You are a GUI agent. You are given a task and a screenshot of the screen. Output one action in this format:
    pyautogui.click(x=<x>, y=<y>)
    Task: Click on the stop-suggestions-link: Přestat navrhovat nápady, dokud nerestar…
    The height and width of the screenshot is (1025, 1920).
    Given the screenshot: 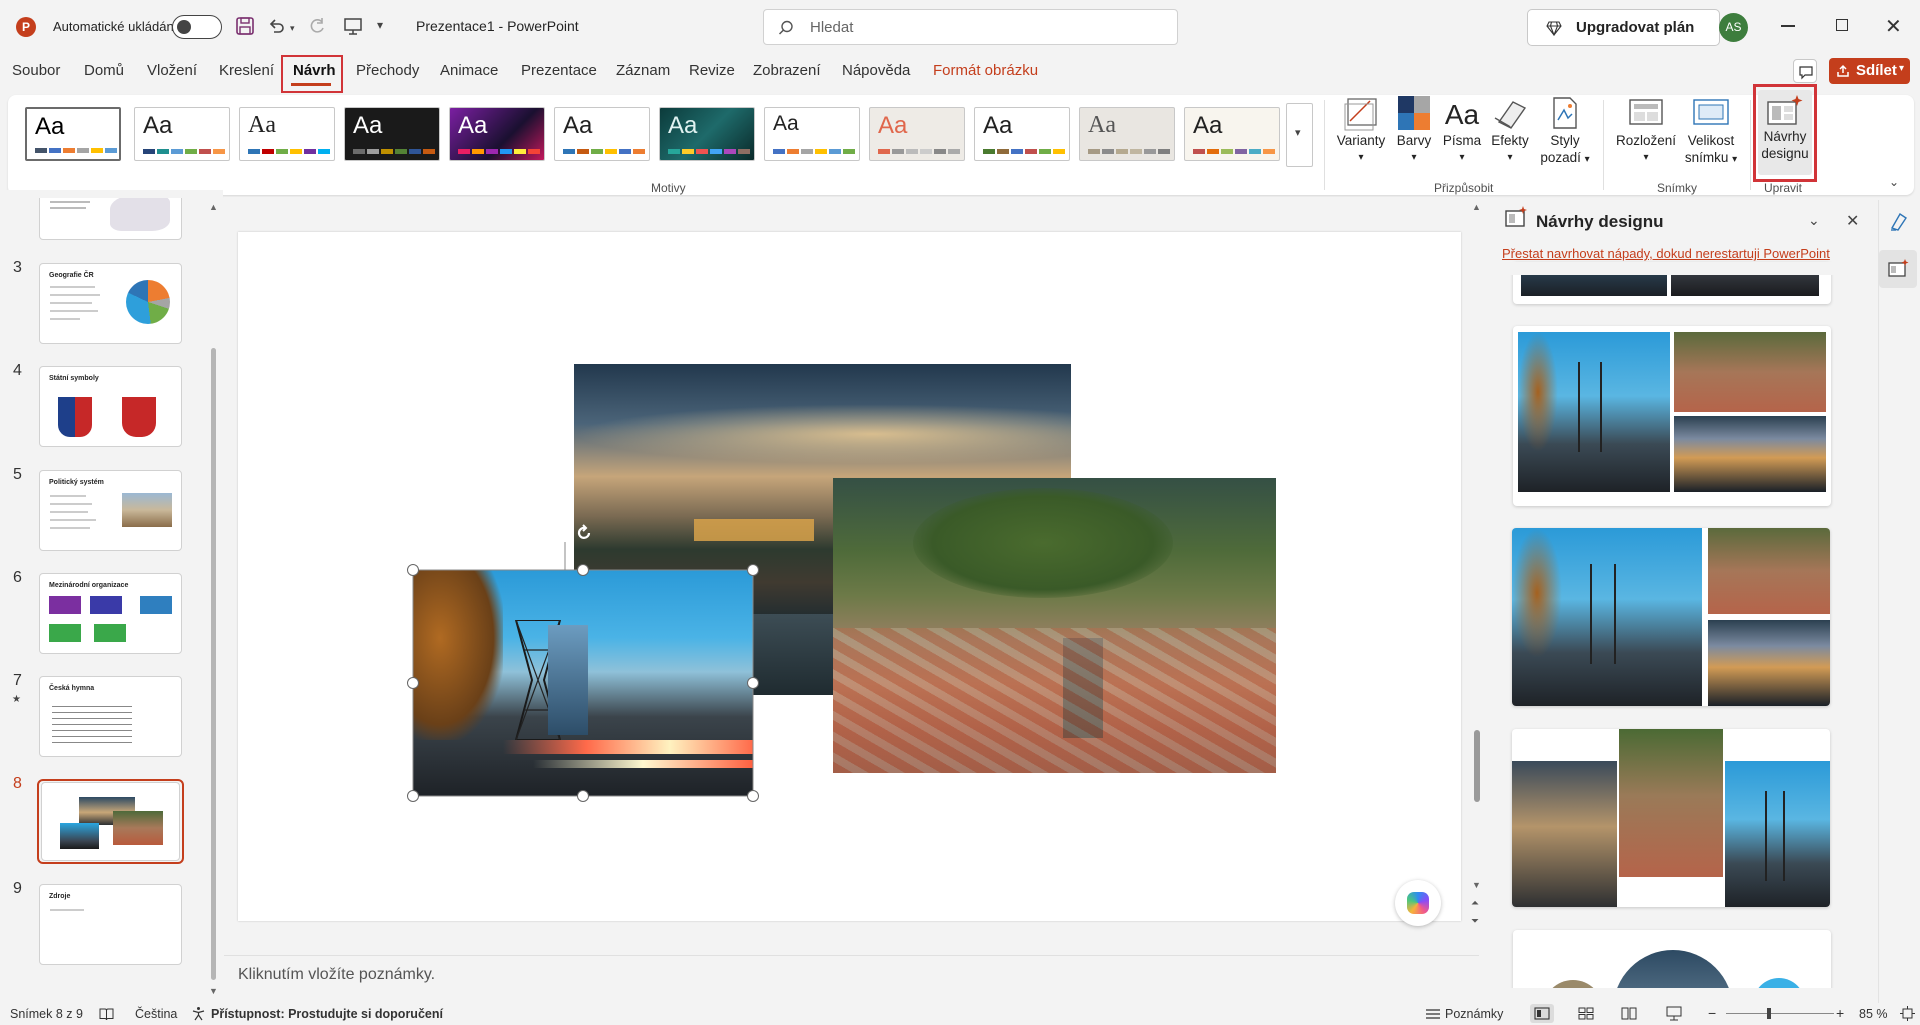 What is the action you would take?
    pyautogui.click(x=1666, y=253)
    